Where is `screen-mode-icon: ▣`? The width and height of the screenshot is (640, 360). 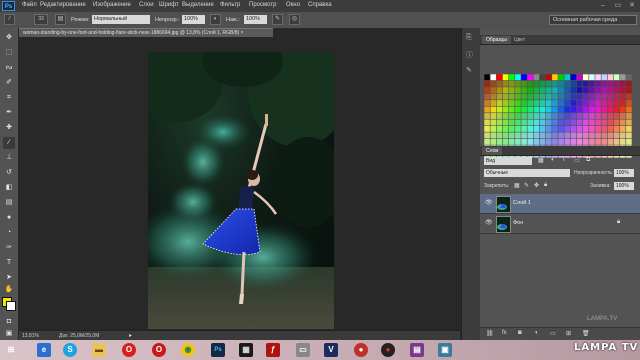 screen-mode-icon: ▣ is located at coordinates (9, 334).